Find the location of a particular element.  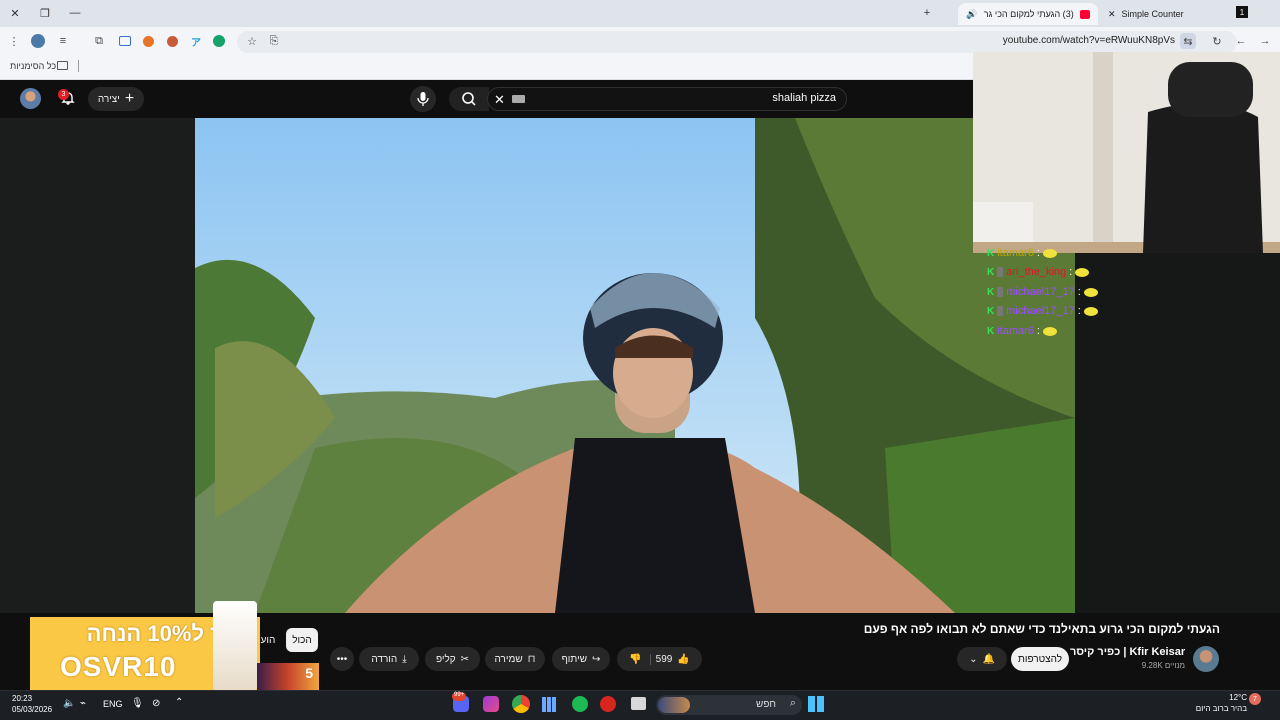

share-button: שיתוף ↪ is located at coordinates (581, 659).